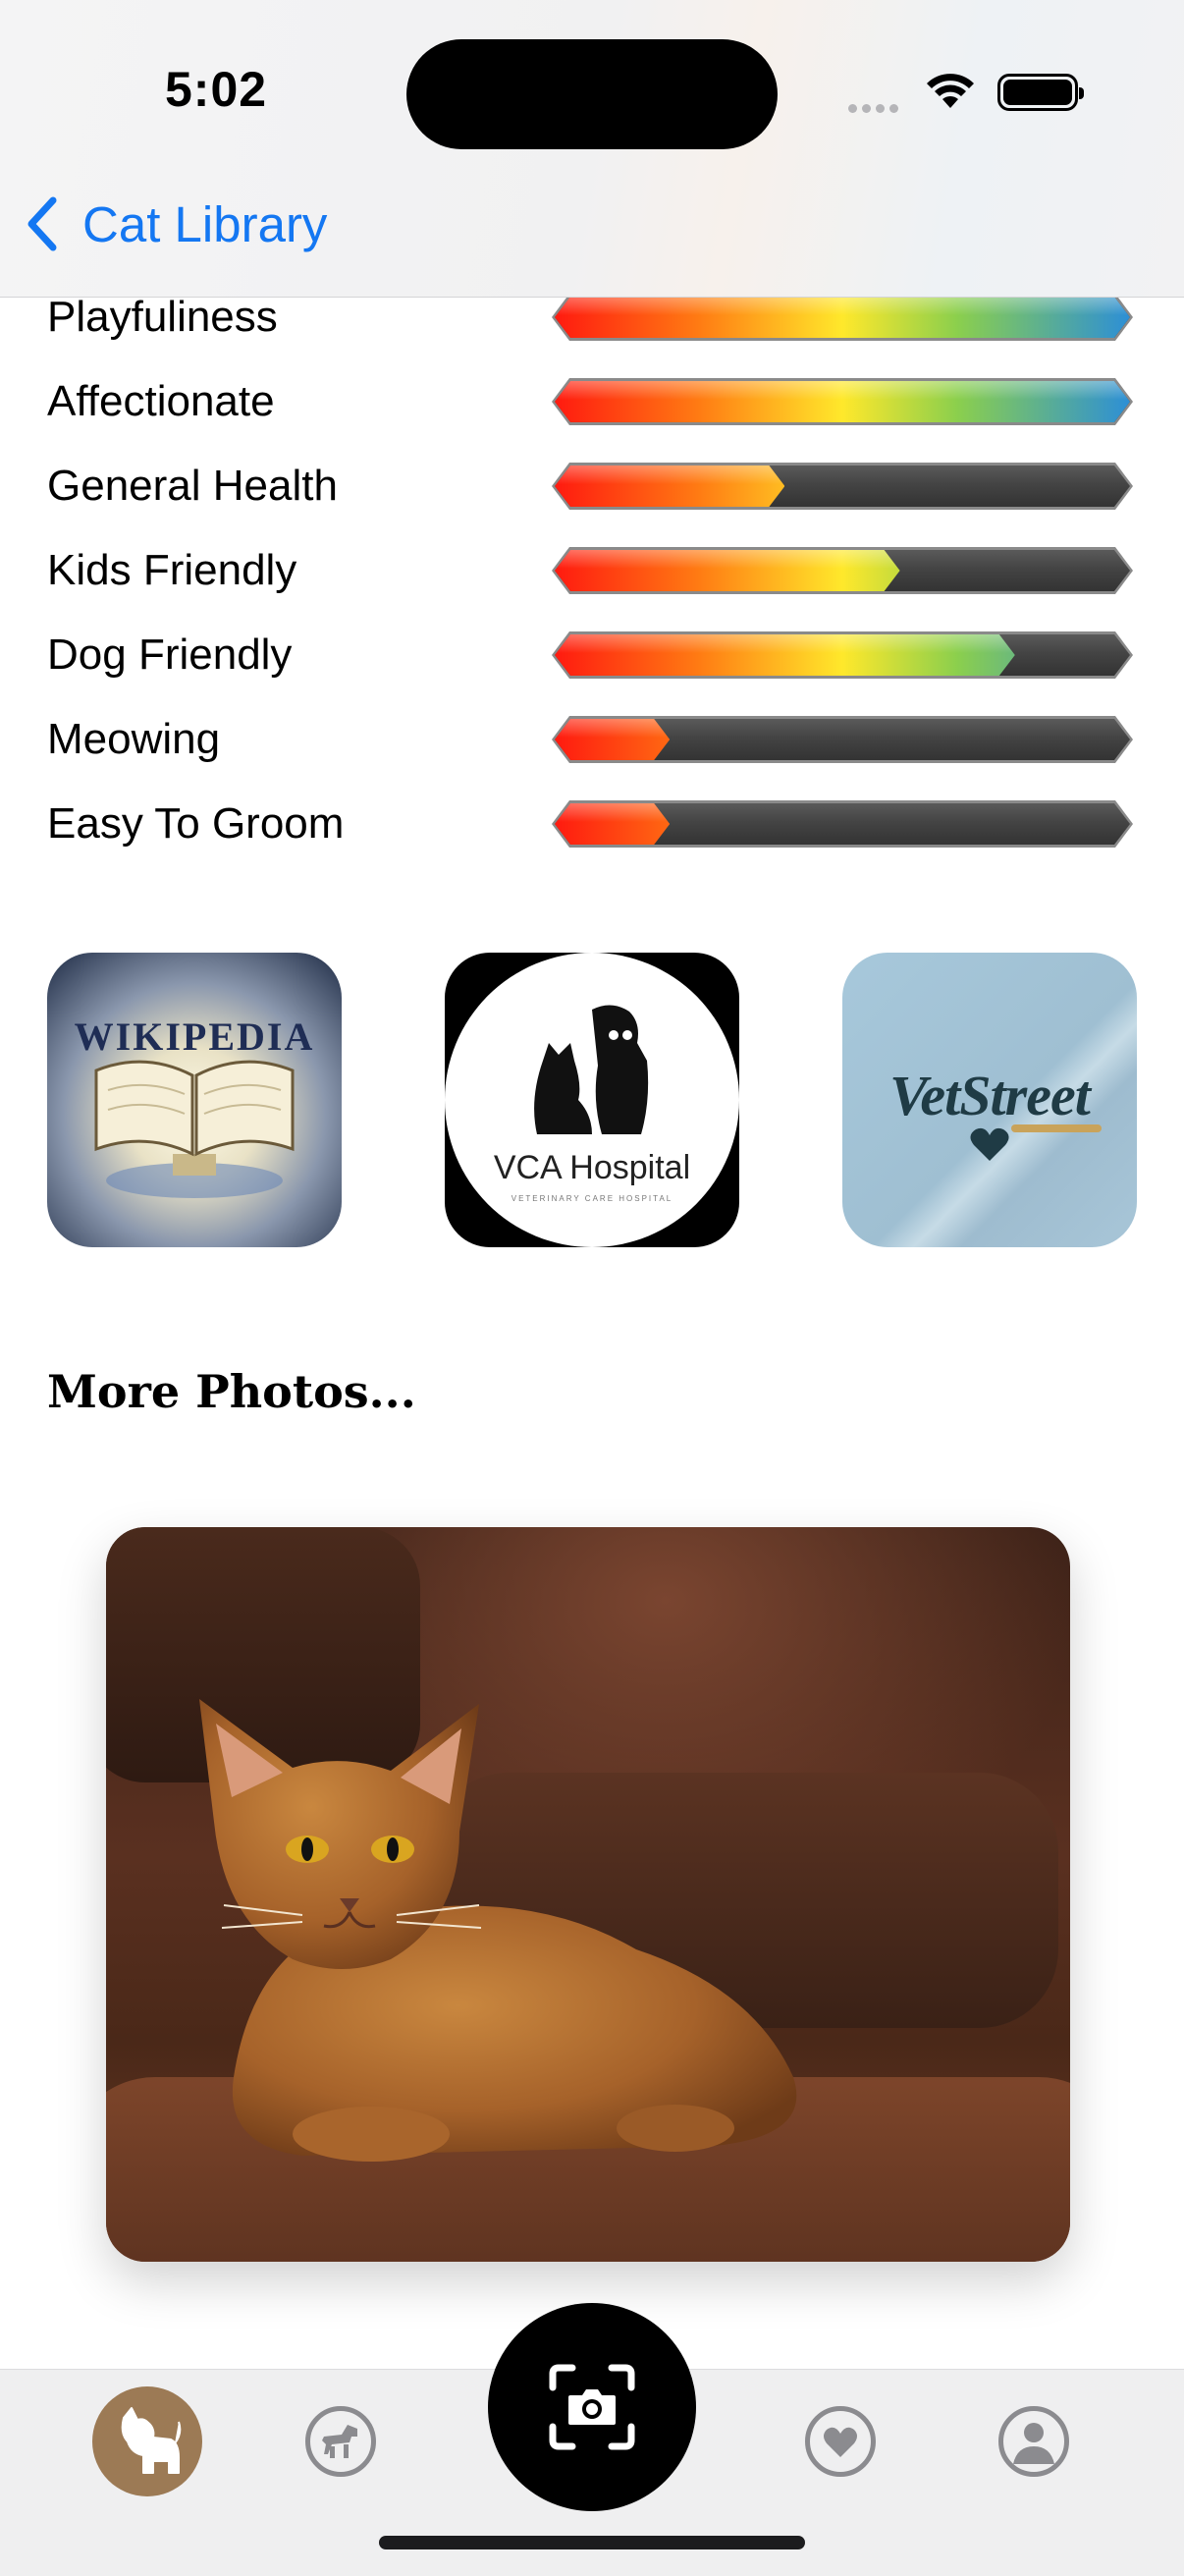 This screenshot has height=2576, width=1184. Describe the element at coordinates (216, 89) in the screenshot. I see `status-time: 5:02` at that location.